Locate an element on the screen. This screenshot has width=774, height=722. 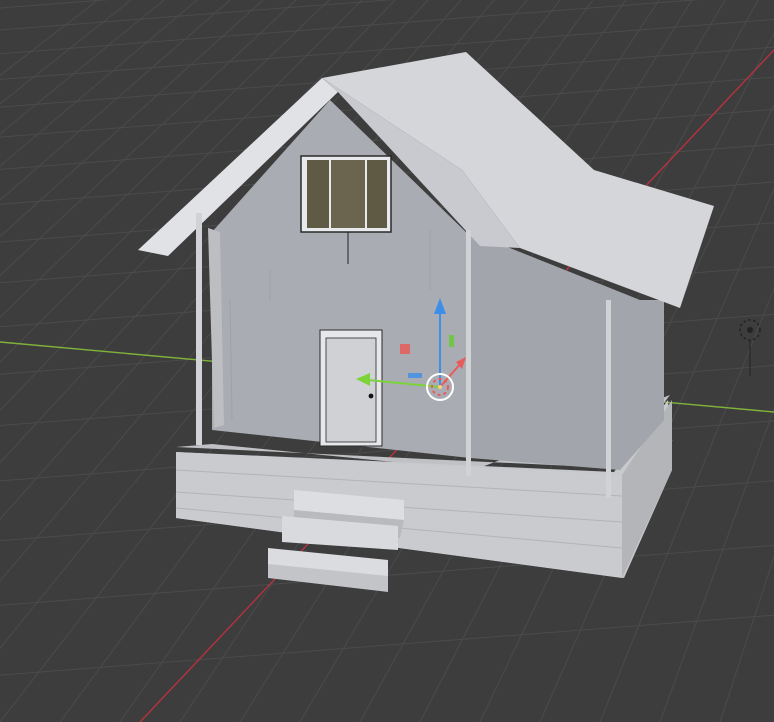
window-glass-left is located at coordinates (318, 194).